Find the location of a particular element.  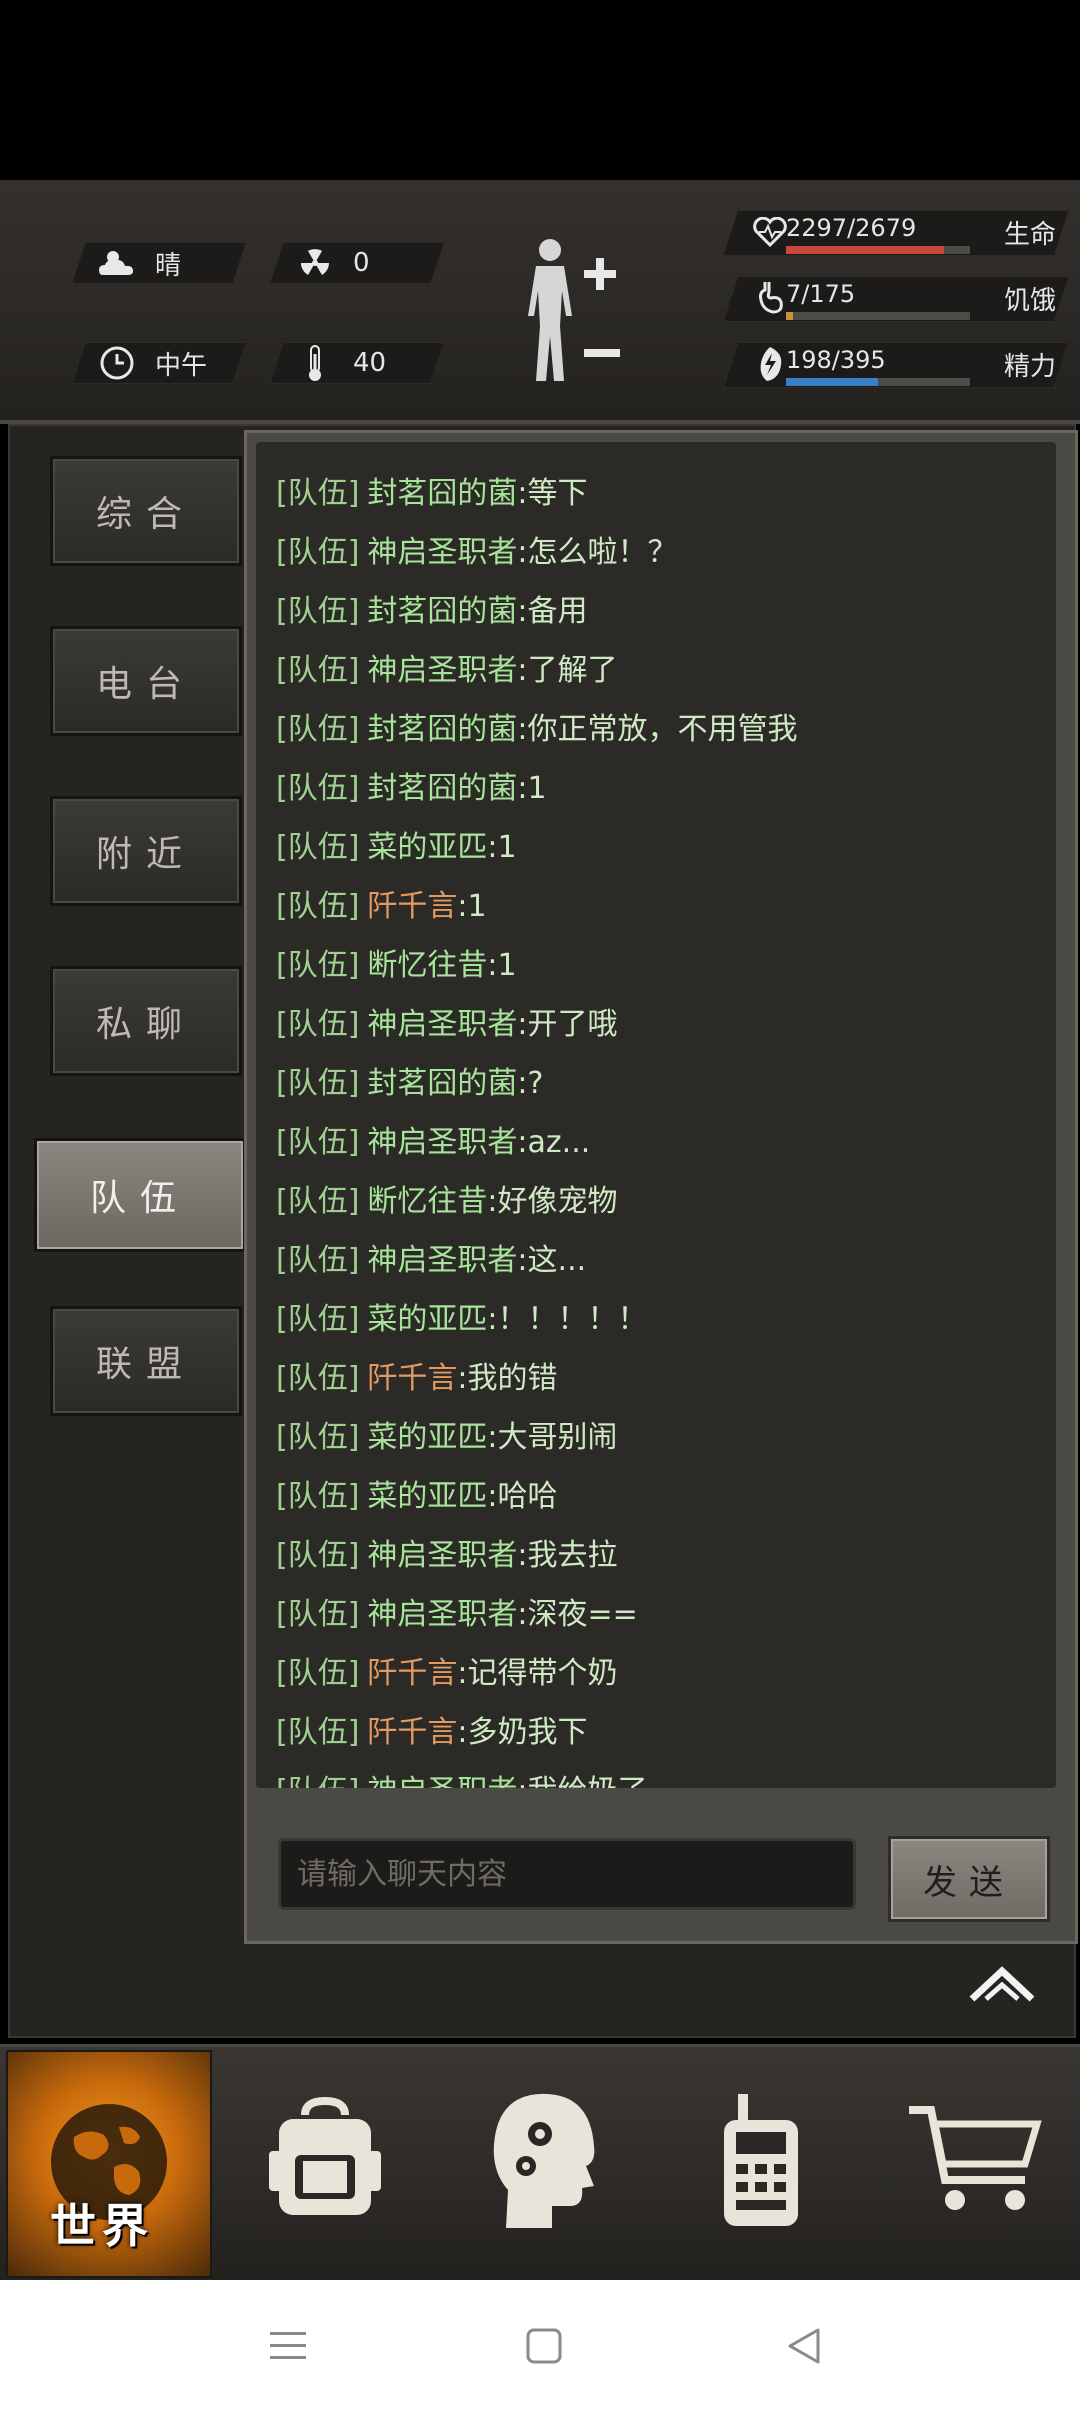

chat-message: [队伍] 封茗囧的菌:备用 is located at coordinates (432, 608).